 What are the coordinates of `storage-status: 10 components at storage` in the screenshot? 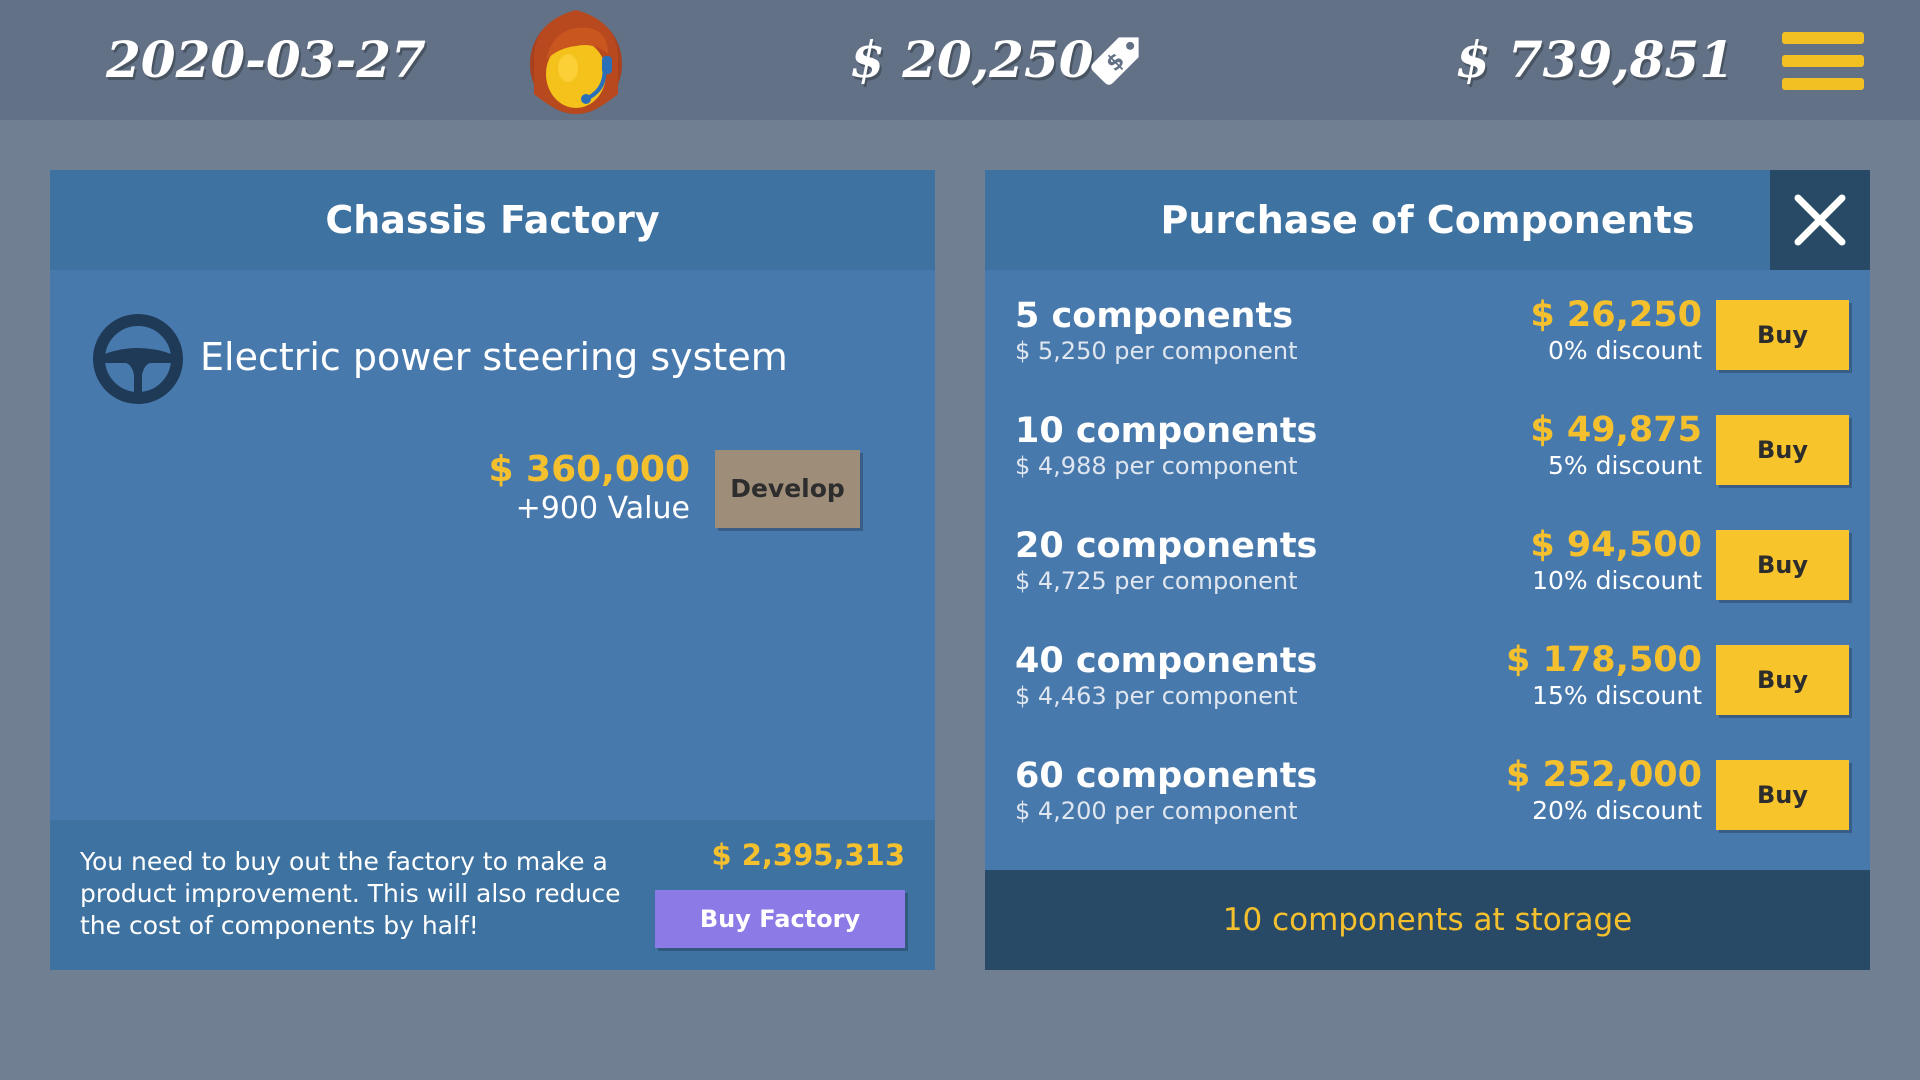 It's located at (1427, 920).